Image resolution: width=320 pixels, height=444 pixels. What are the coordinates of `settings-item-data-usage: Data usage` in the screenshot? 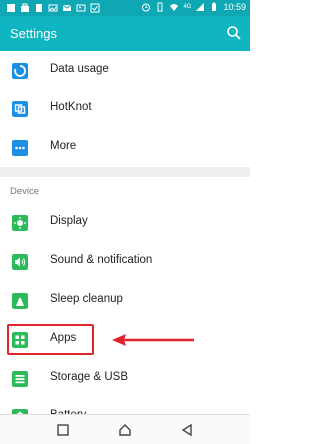 It's located at (125, 71).